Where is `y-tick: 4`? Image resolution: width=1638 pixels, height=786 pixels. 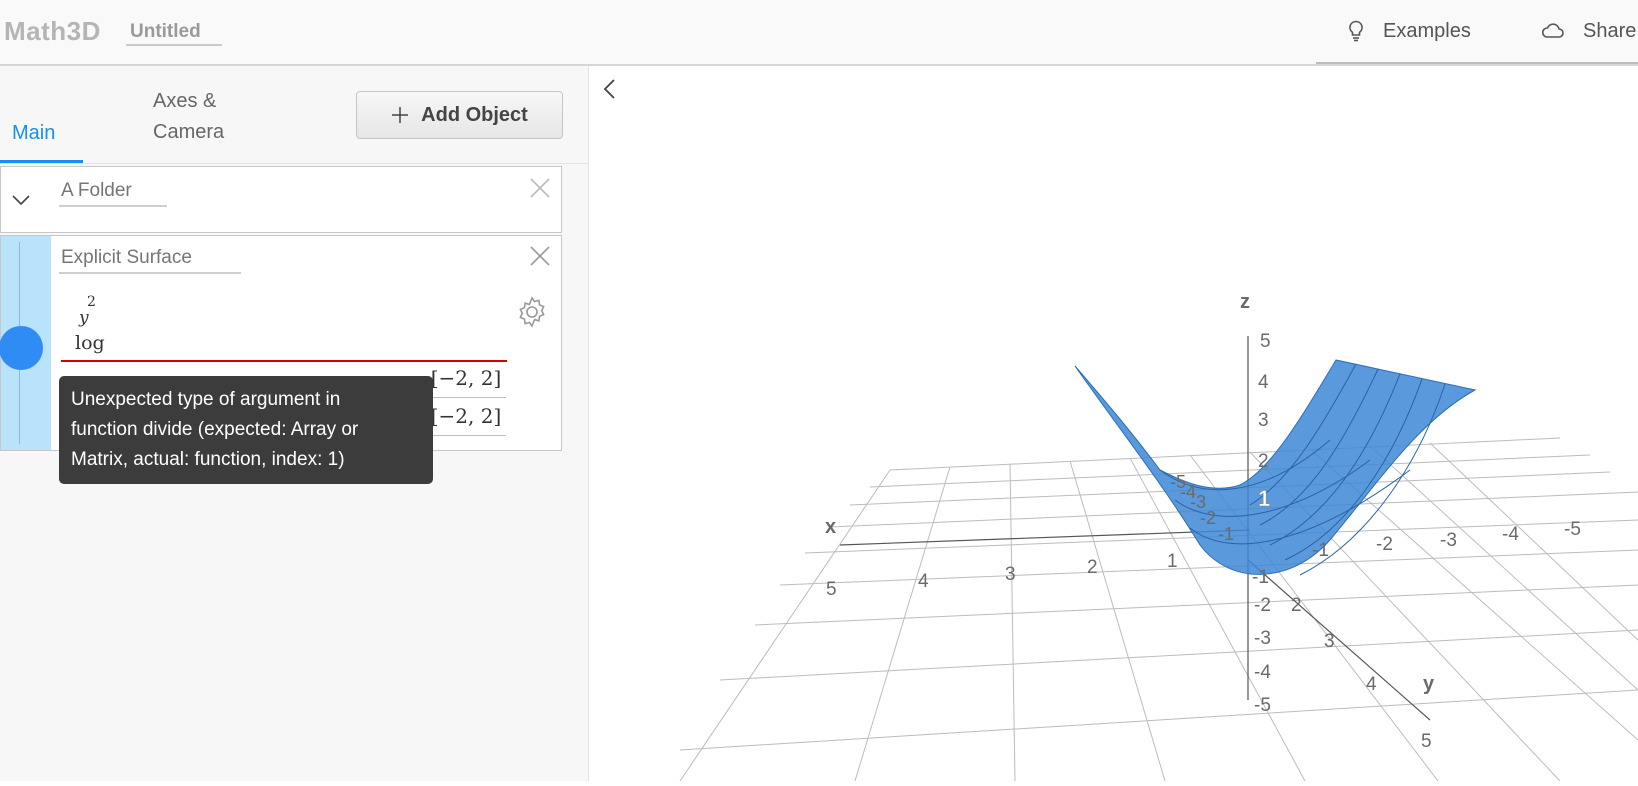 y-tick: 4 is located at coordinates (1371, 684).